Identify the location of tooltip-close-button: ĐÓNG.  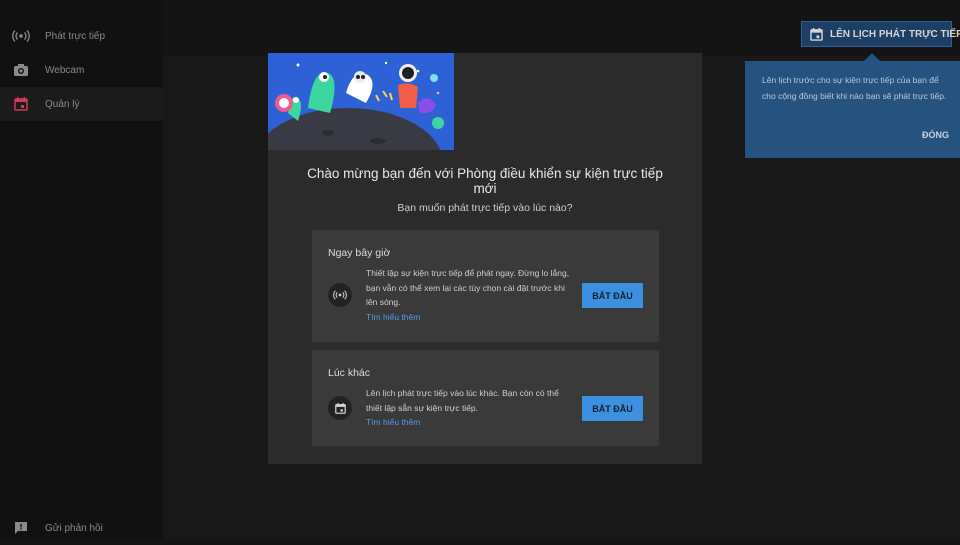
(935, 135).